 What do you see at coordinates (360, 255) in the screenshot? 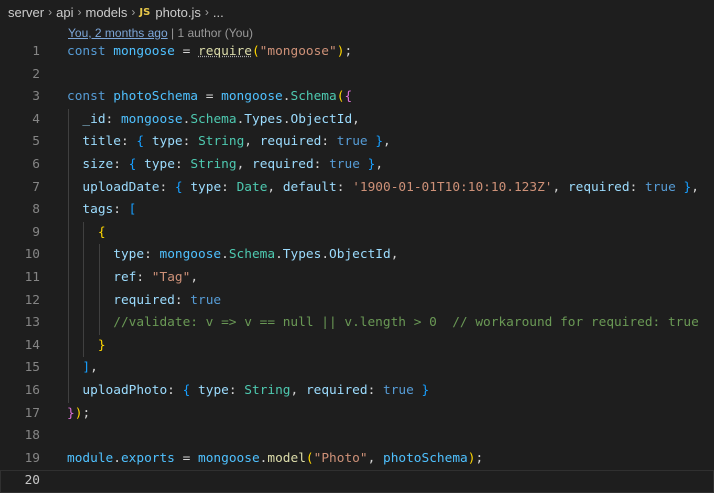
I see `code-token: ObjectId` at bounding box center [360, 255].